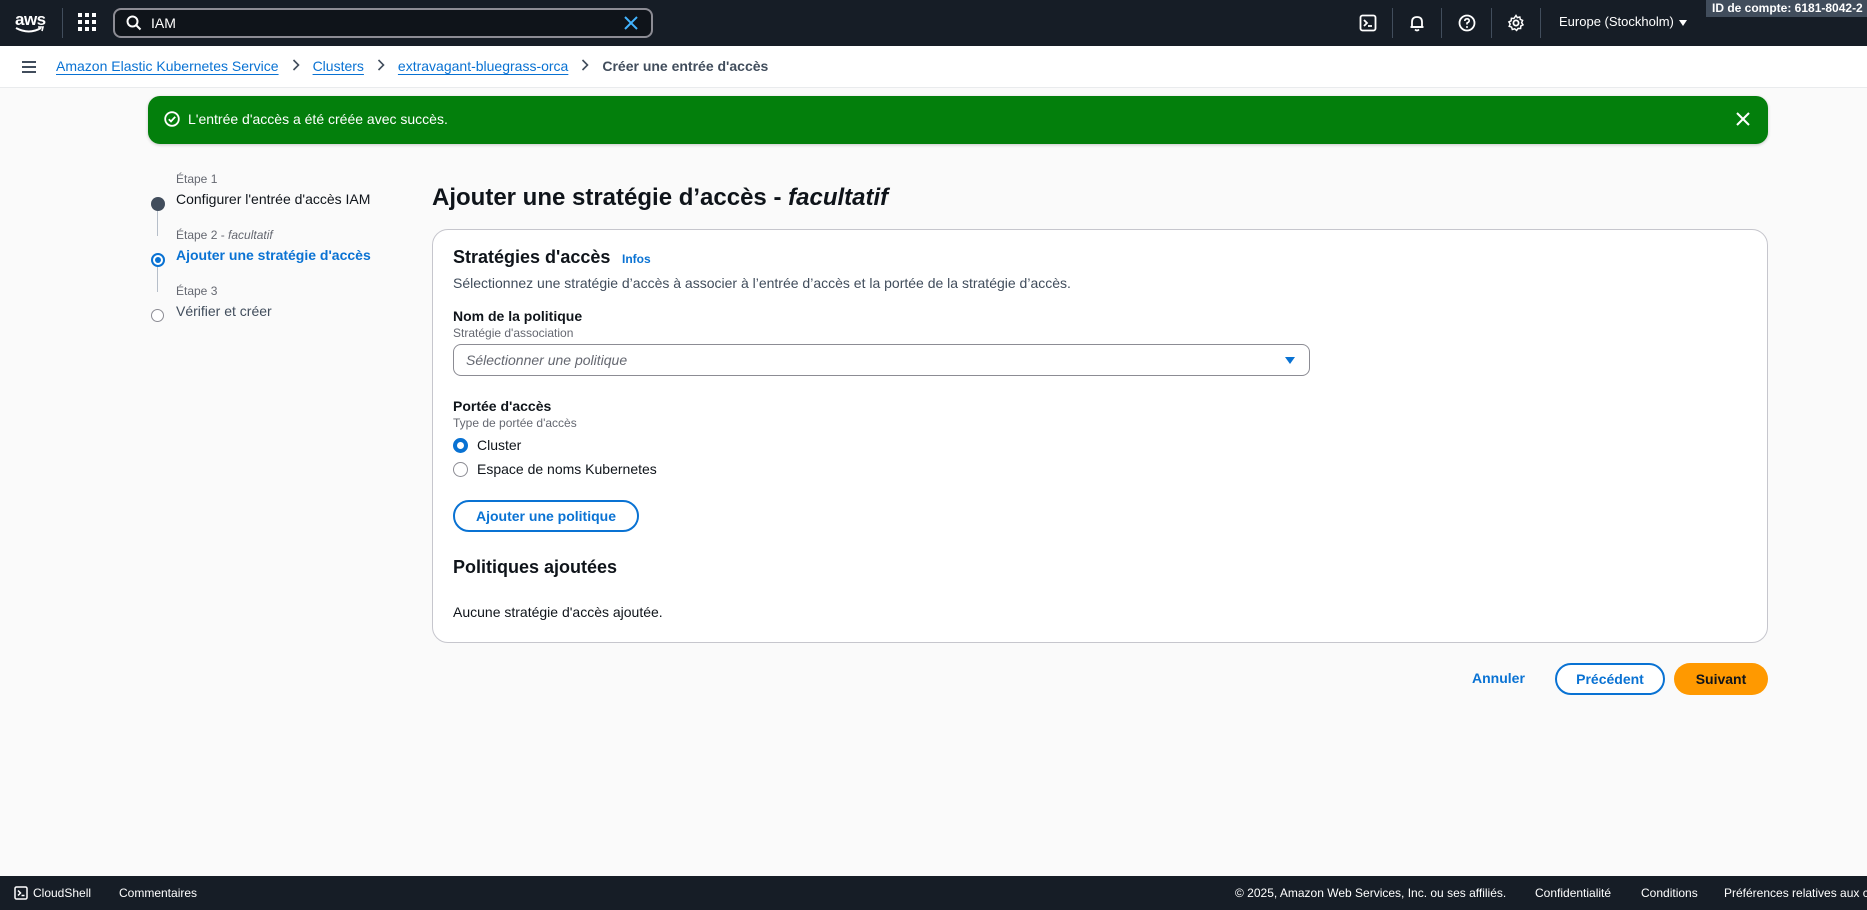  I want to click on cloudshell-footer-button: CloudShell, so click(52, 893).